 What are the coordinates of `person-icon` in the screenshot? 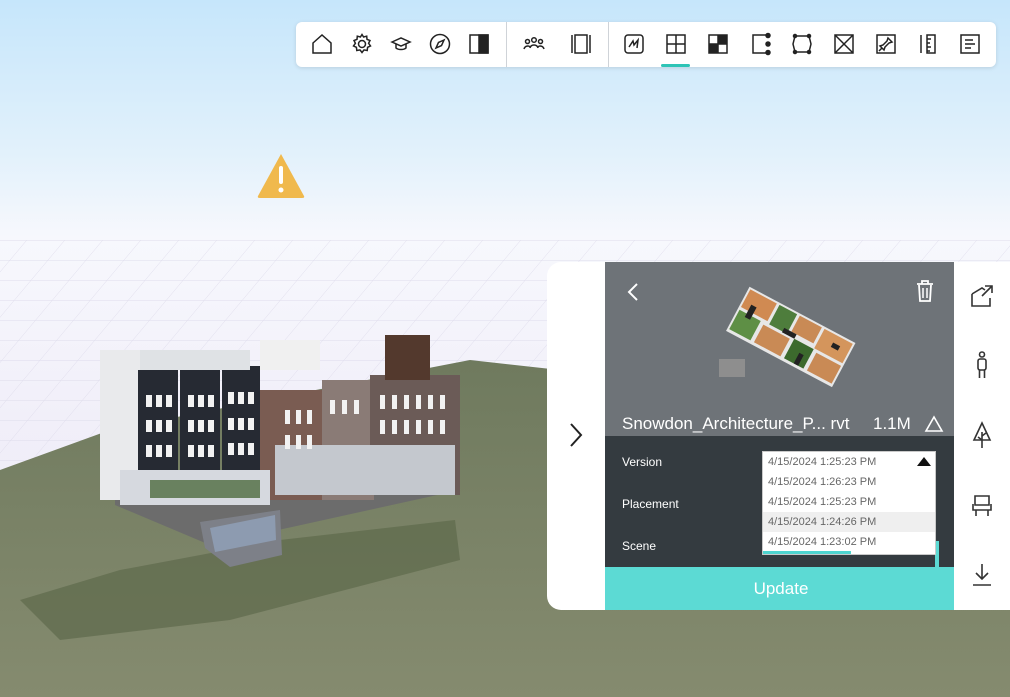 It's located at (982, 365).